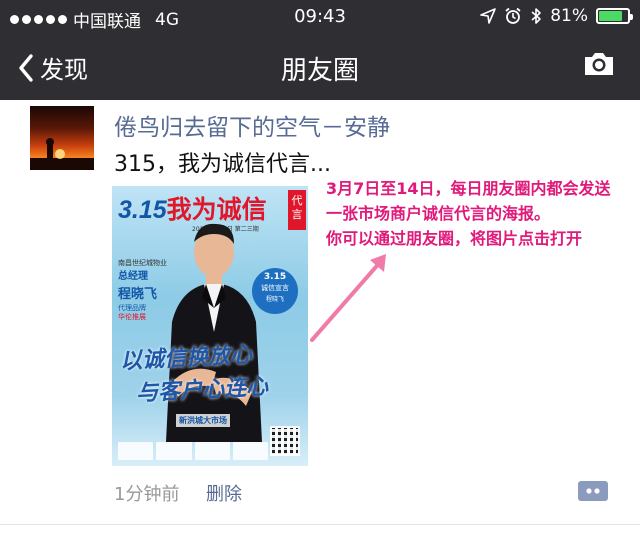  I want to click on battery-fill, so click(610, 16).